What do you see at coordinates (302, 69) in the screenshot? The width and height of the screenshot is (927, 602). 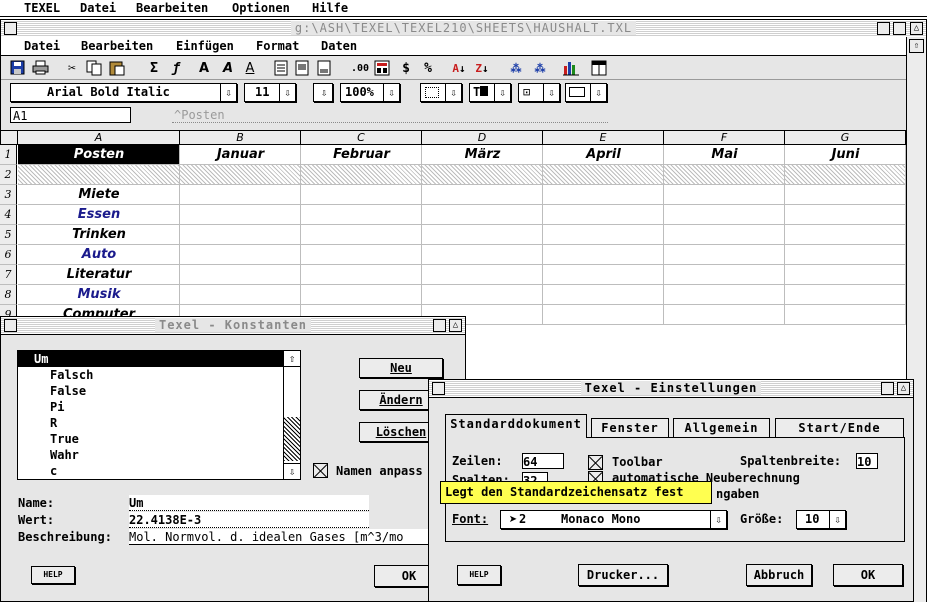 I see `page-copy-icon` at bounding box center [302, 69].